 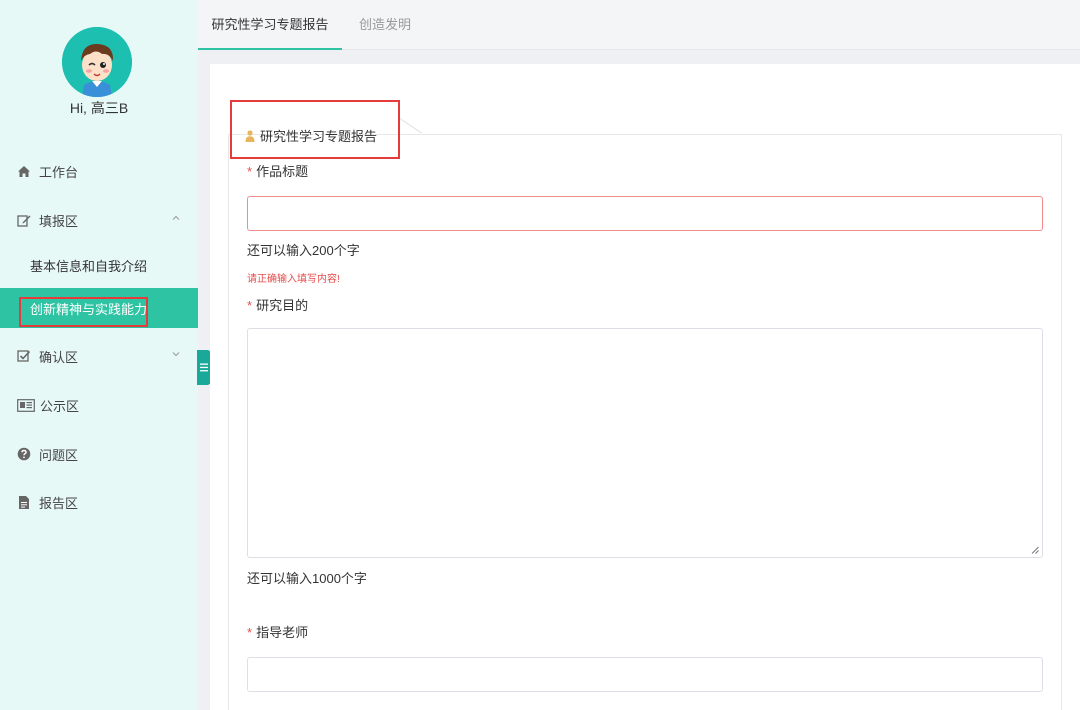 I want to click on question-circle-icon, so click(x=24, y=454).